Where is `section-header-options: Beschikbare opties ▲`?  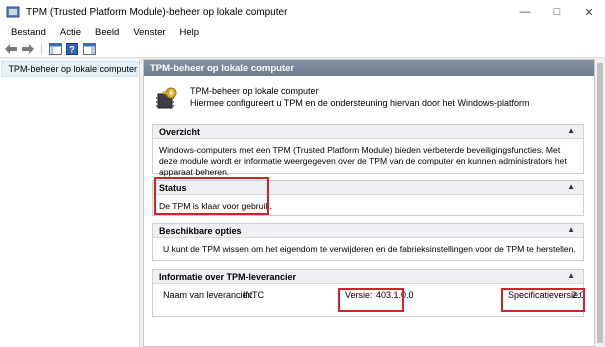 section-header-options: Beschikbare opties ▲ is located at coordinates (368, 231).